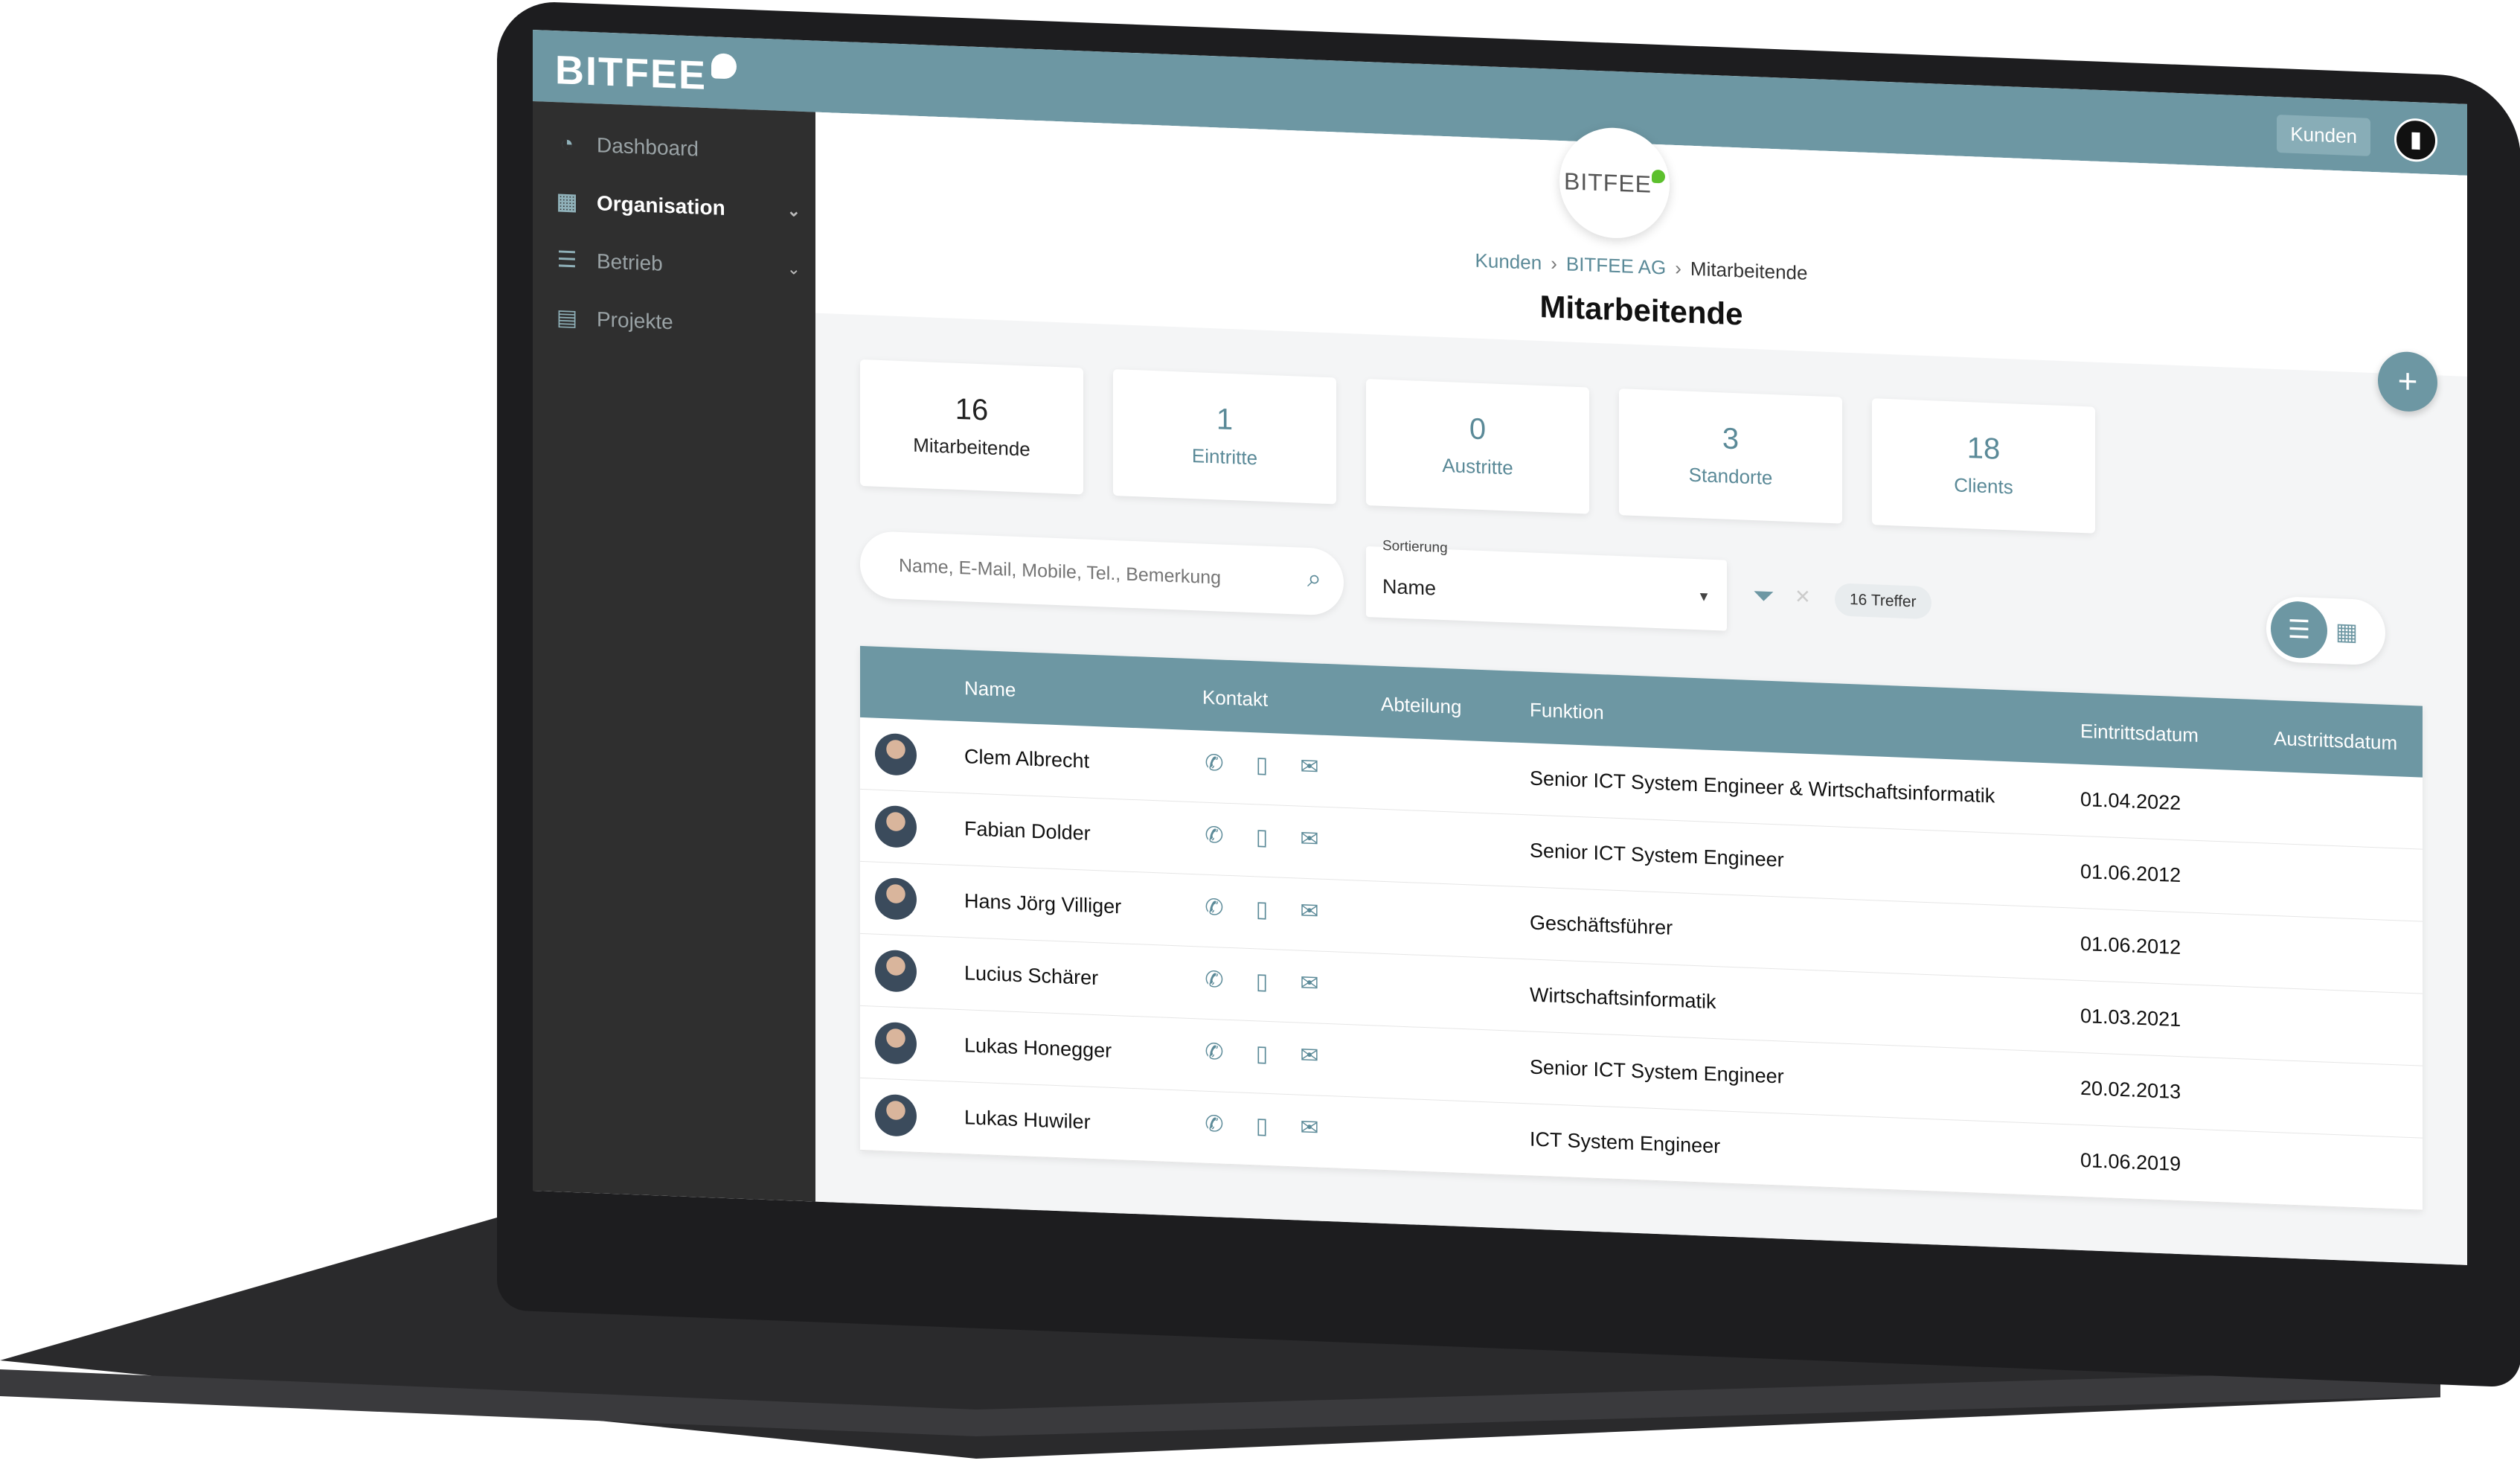 Image resolution: width=2520 pixels, height=1478 pixels. I want to click on stat-card-austritte: 0 Austritte, so click(1478, 446).